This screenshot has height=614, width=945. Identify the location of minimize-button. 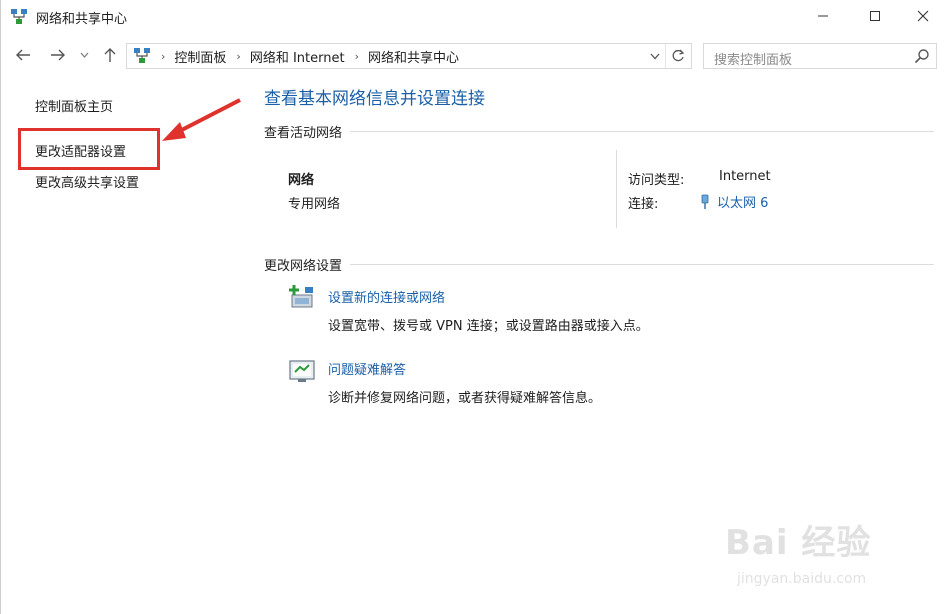
(823, 16).